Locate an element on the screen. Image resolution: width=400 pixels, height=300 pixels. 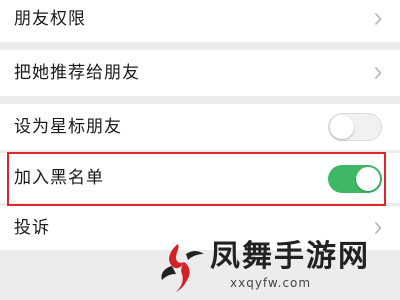
phoenix-logo-icon is located at coordinates (182, 268).